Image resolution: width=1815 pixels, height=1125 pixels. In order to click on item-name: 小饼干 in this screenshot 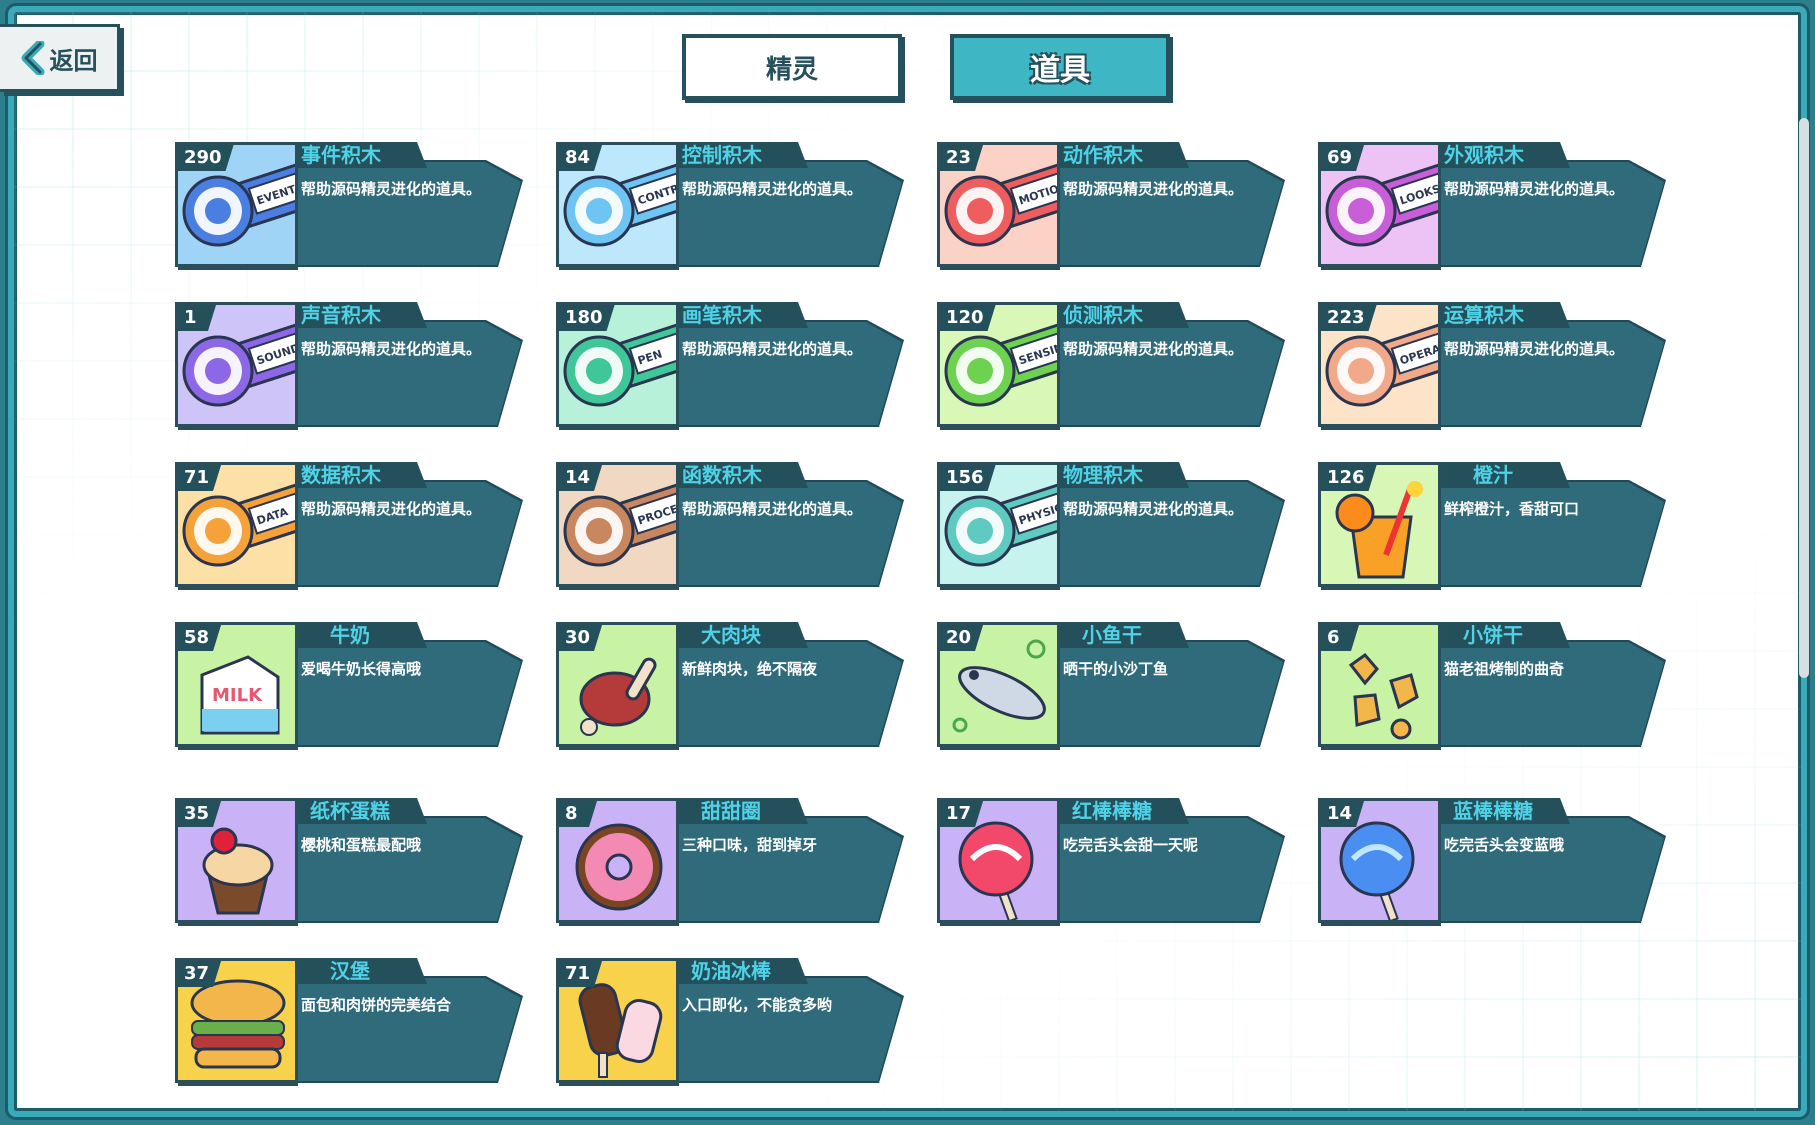, I will do `click(1501, 635)`.